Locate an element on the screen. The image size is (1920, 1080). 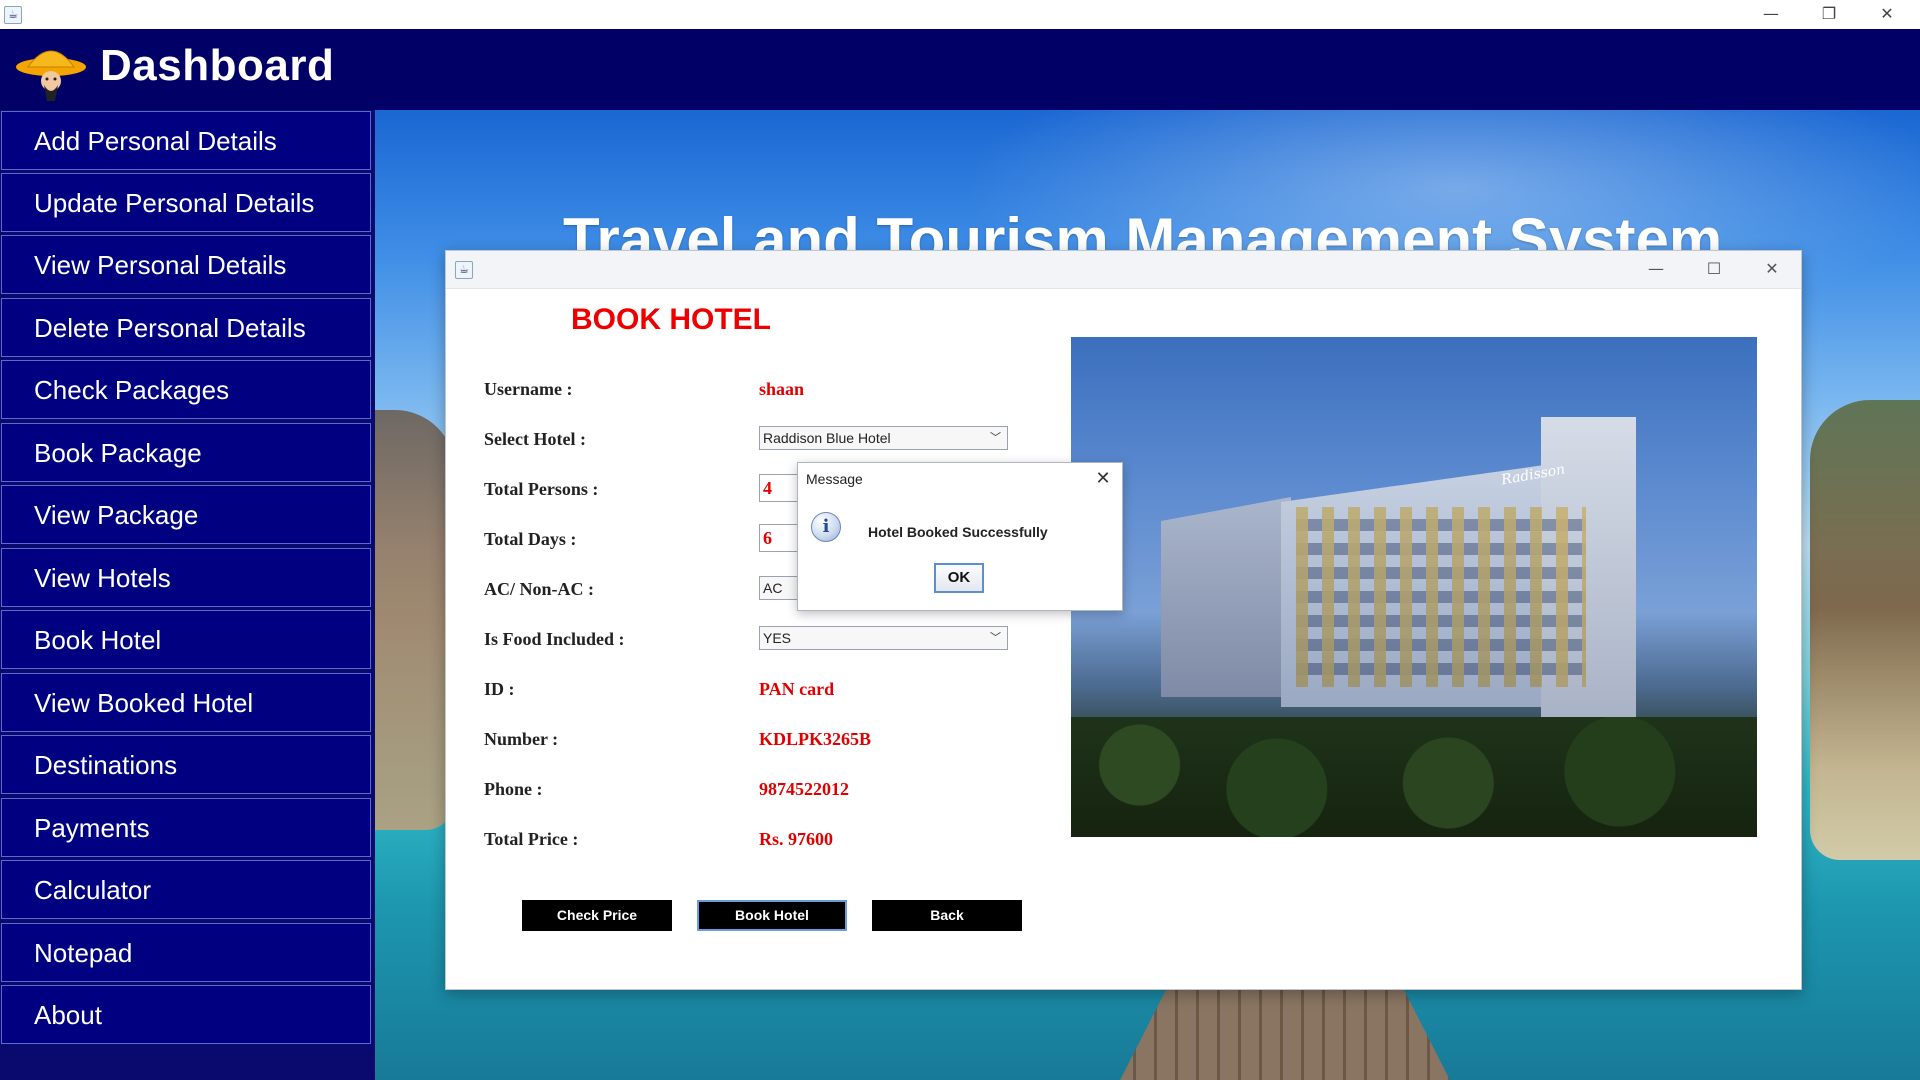
background-pier is located at coordinates (1285, 1035).